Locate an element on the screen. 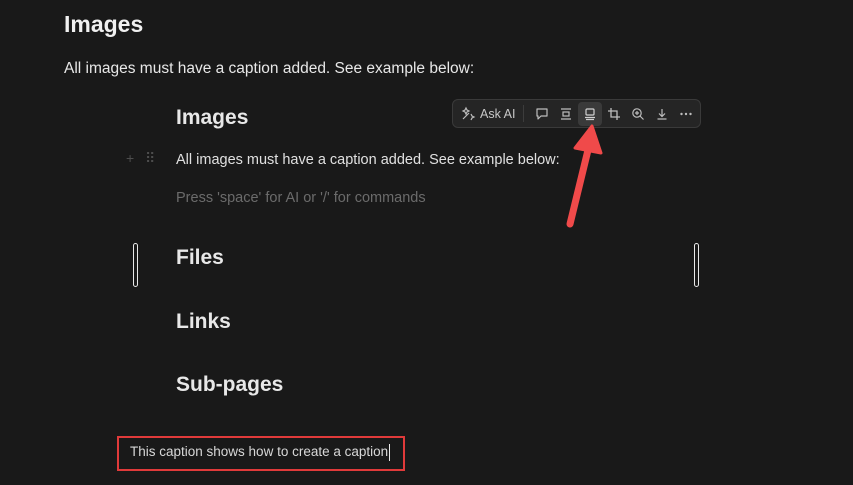  add-block-icon: + is located at coordinates (130, 158).